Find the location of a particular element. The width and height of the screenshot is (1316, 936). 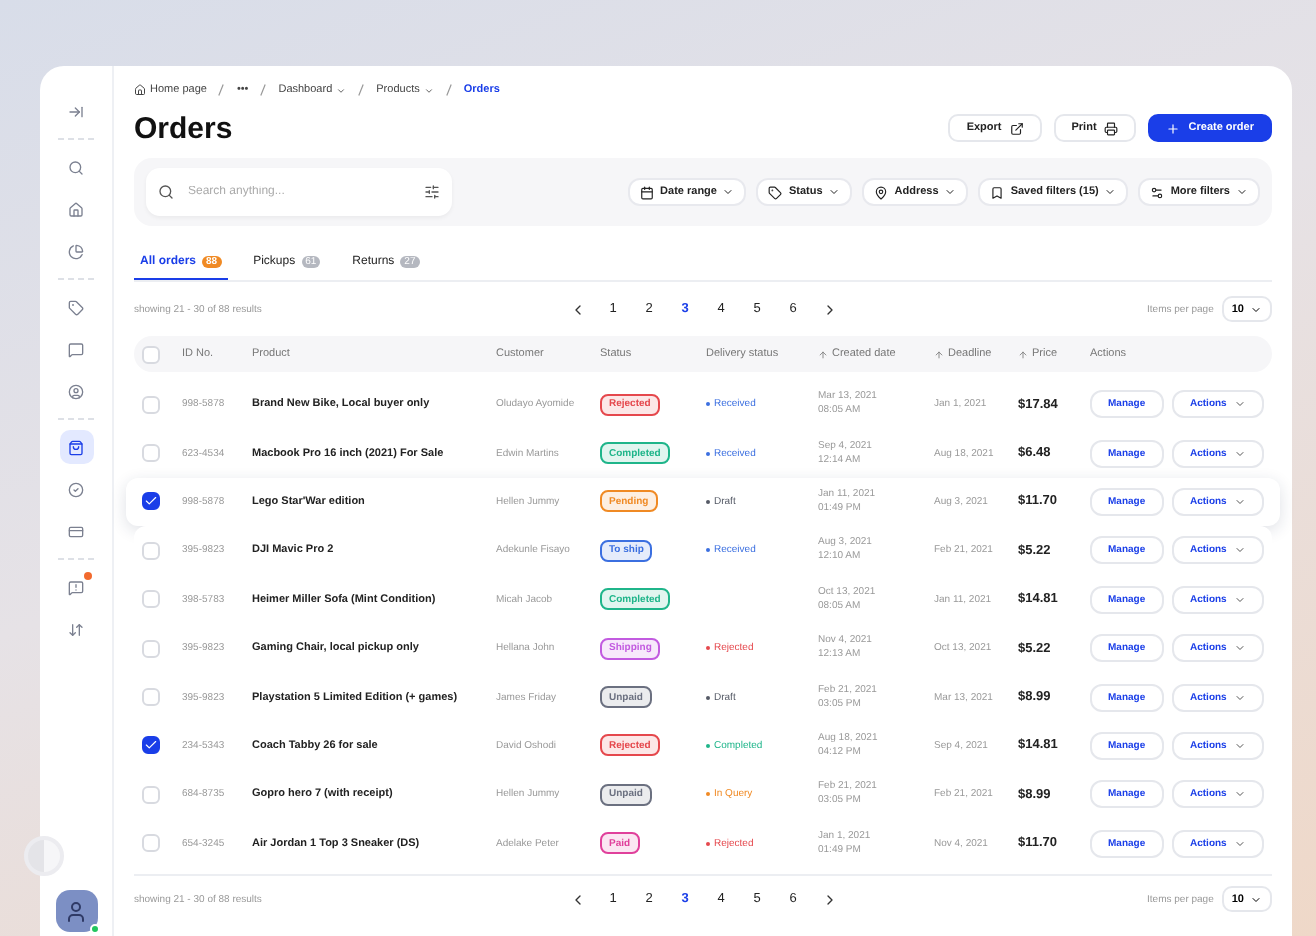

printer-icon is located at coordinates (1111, 128).